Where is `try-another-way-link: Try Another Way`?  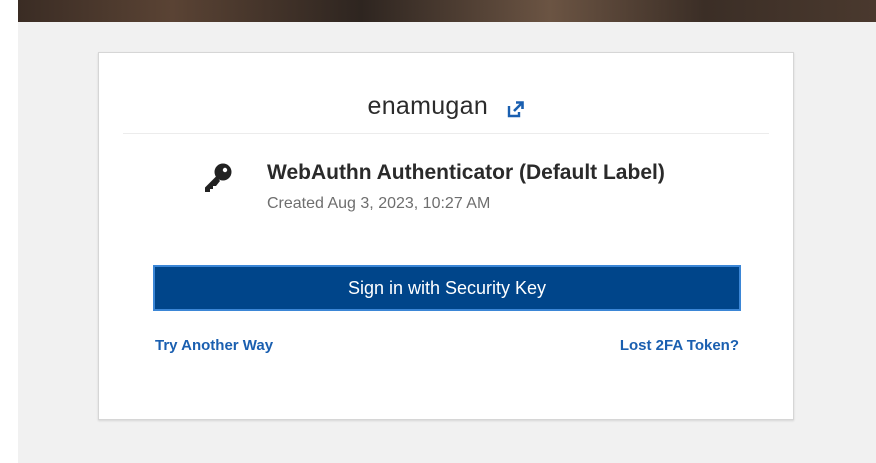 try-another-way-link: Try Another Way is located at coordinates (214, 345).